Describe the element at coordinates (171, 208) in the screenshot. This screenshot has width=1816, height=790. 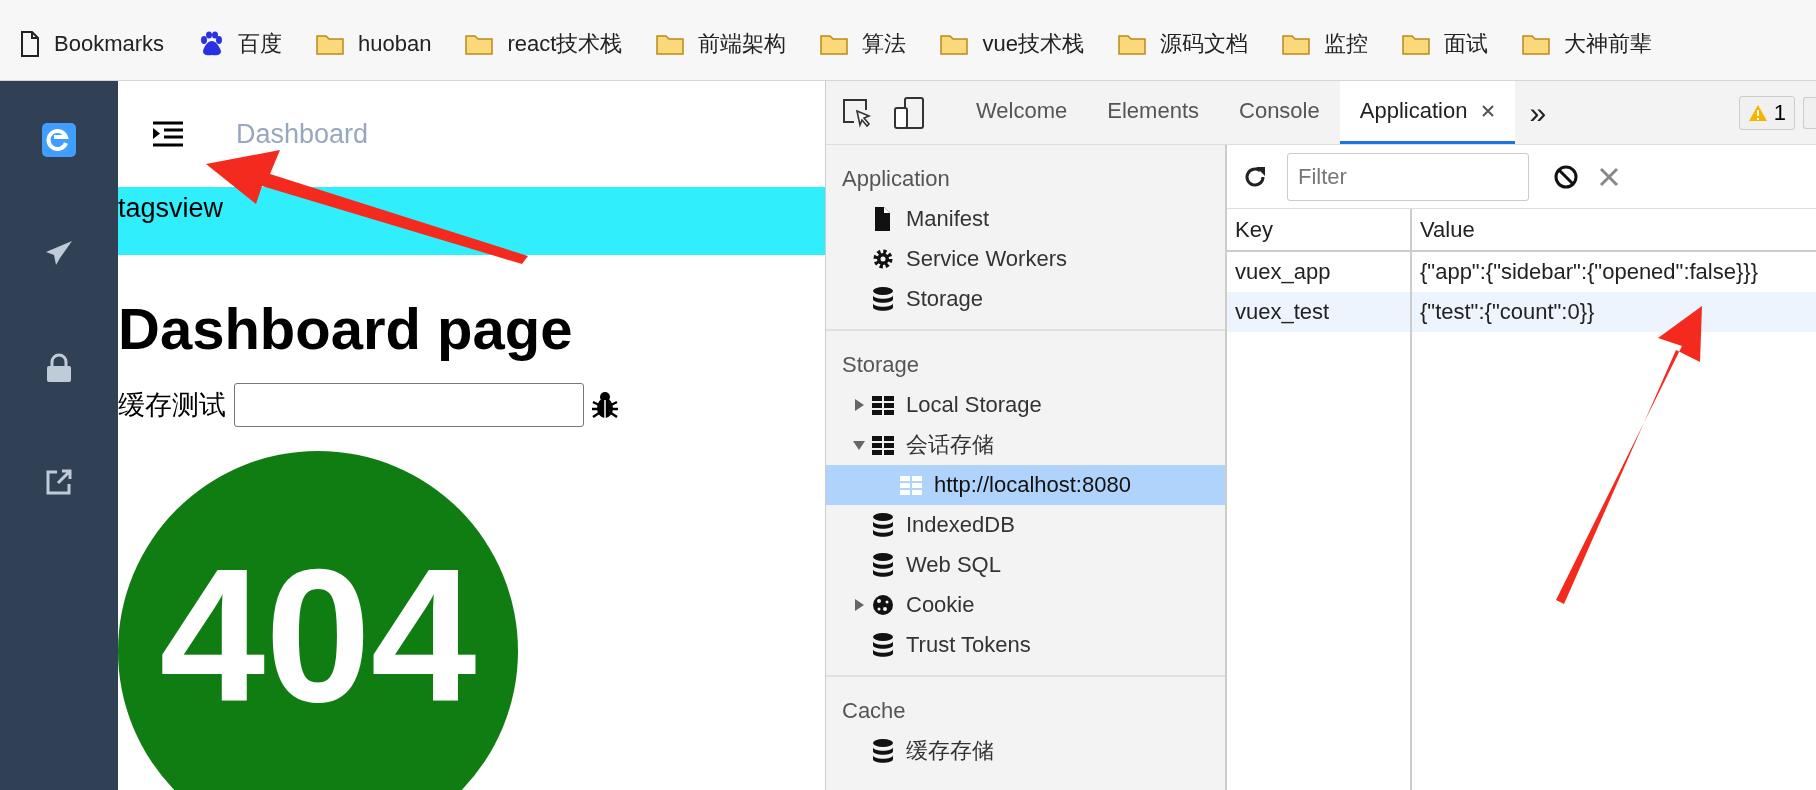
I see `tagsview-label: tagsview` at that location.